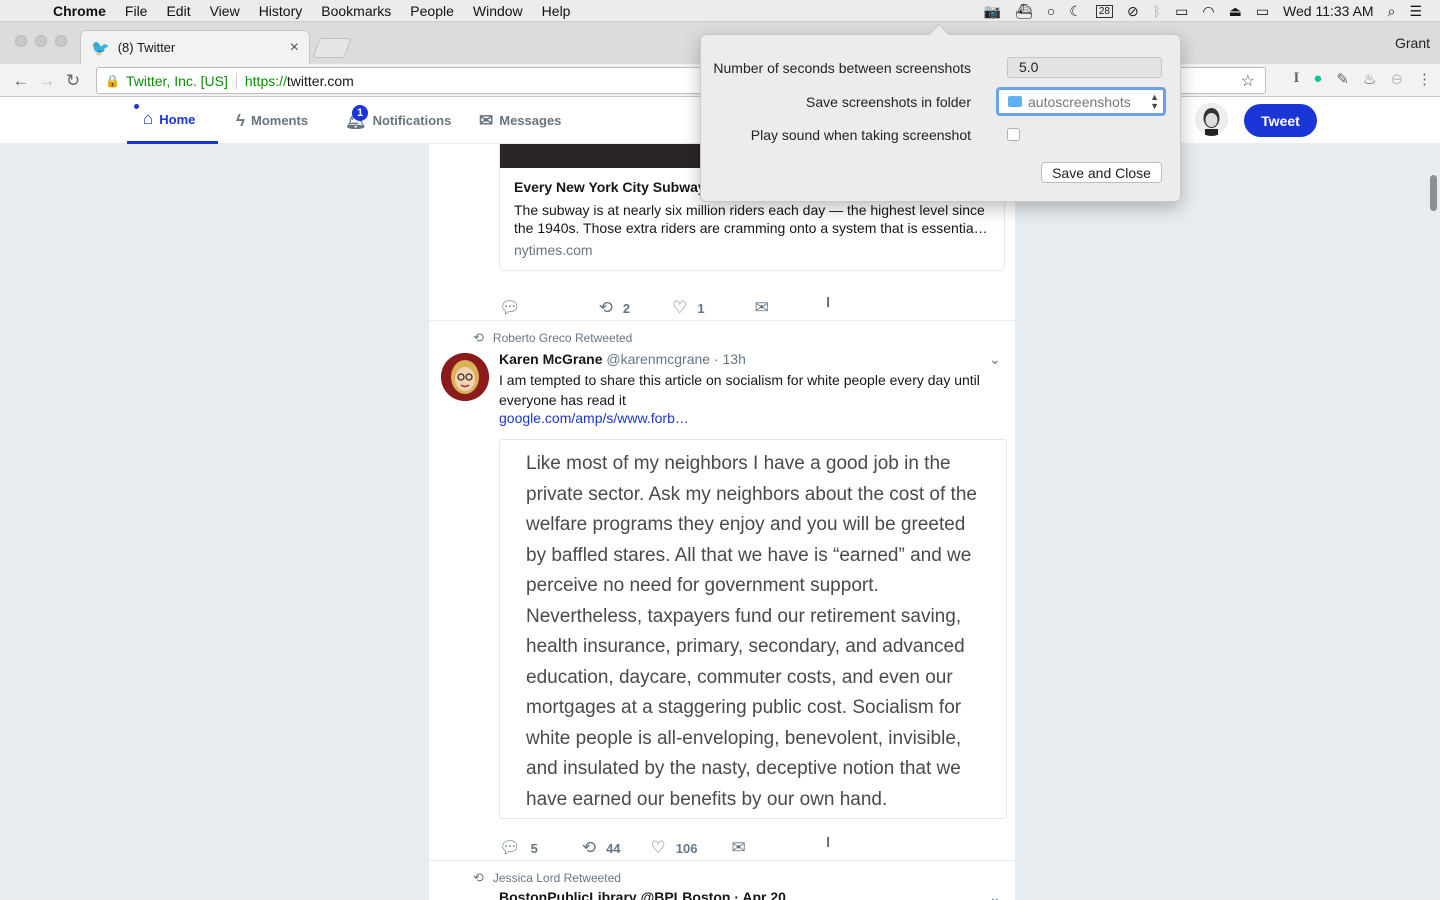  What do you see at coordinates (562, 338) in the screenshot?
I see `retweeted-by: Roberto Greco Retweeted` at bounding box center [562, 338].